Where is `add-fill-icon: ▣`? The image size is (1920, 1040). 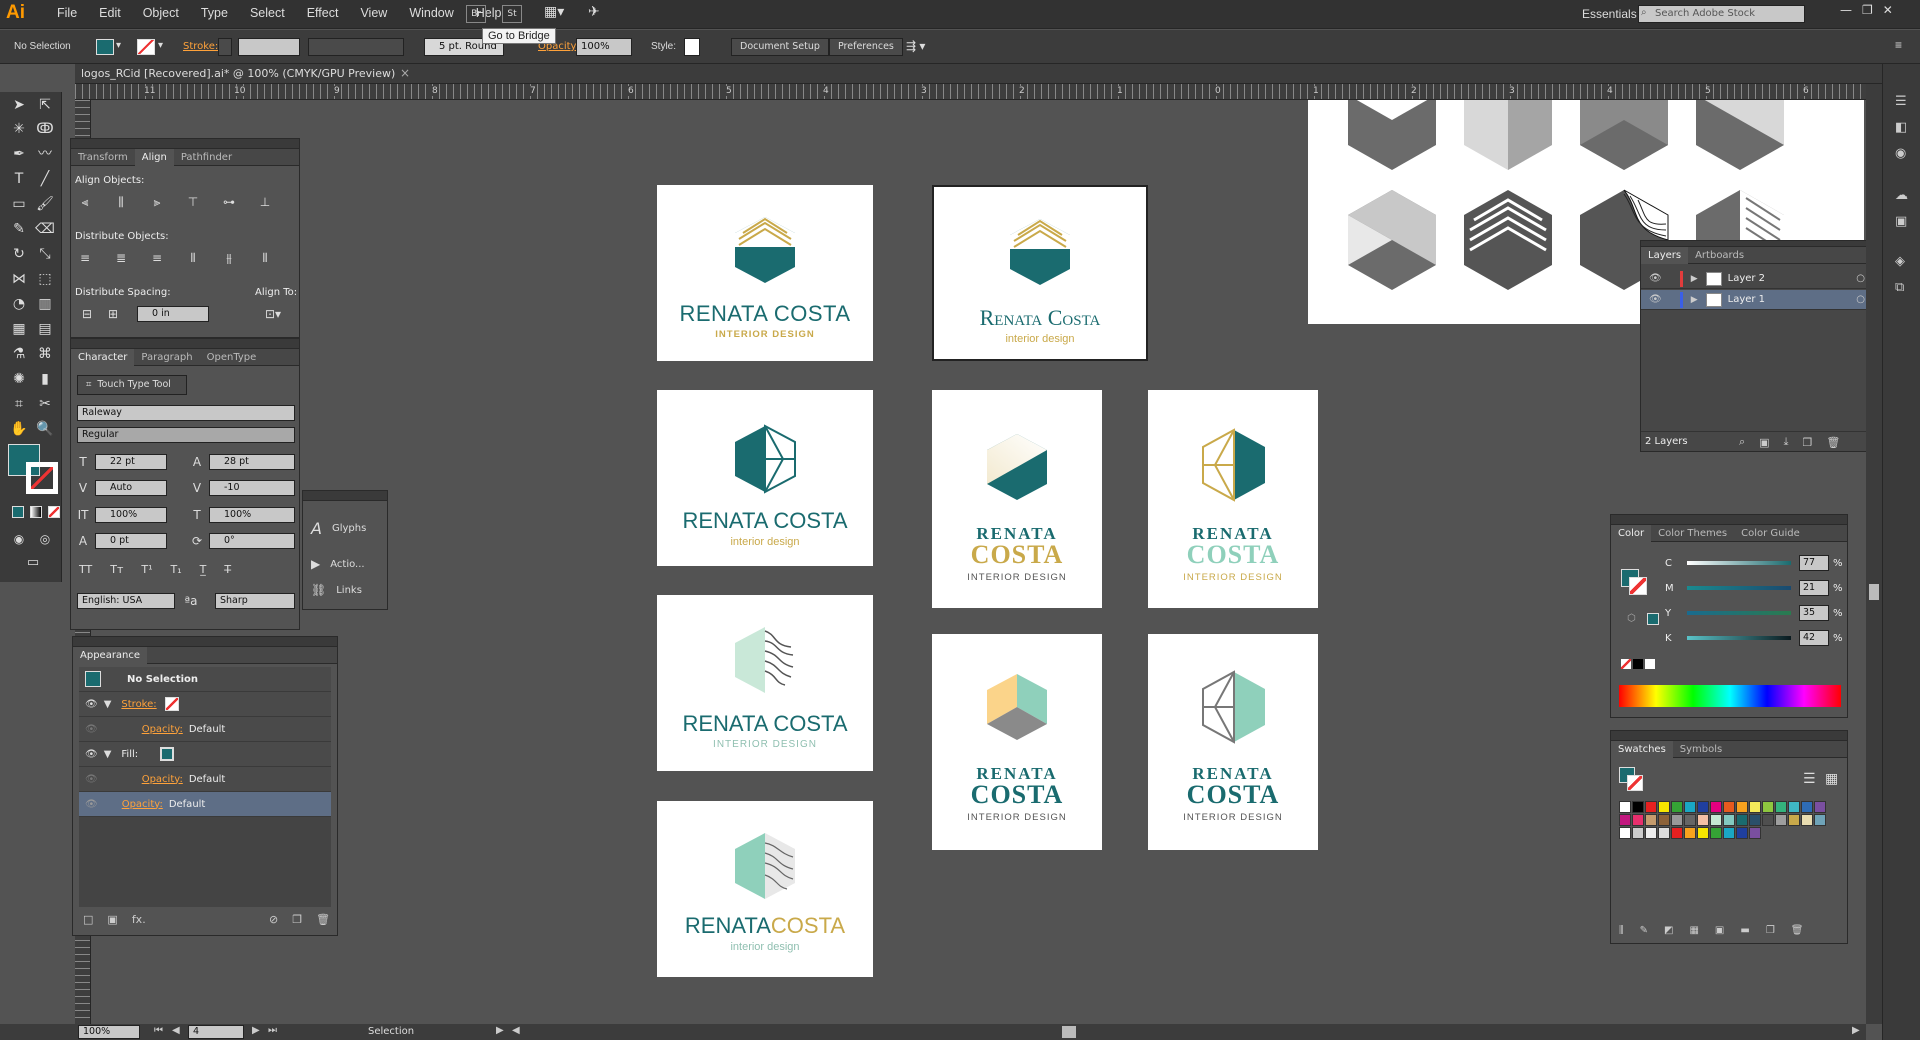 add-fill-icon: ▣ is located at coordinates (112, 919).